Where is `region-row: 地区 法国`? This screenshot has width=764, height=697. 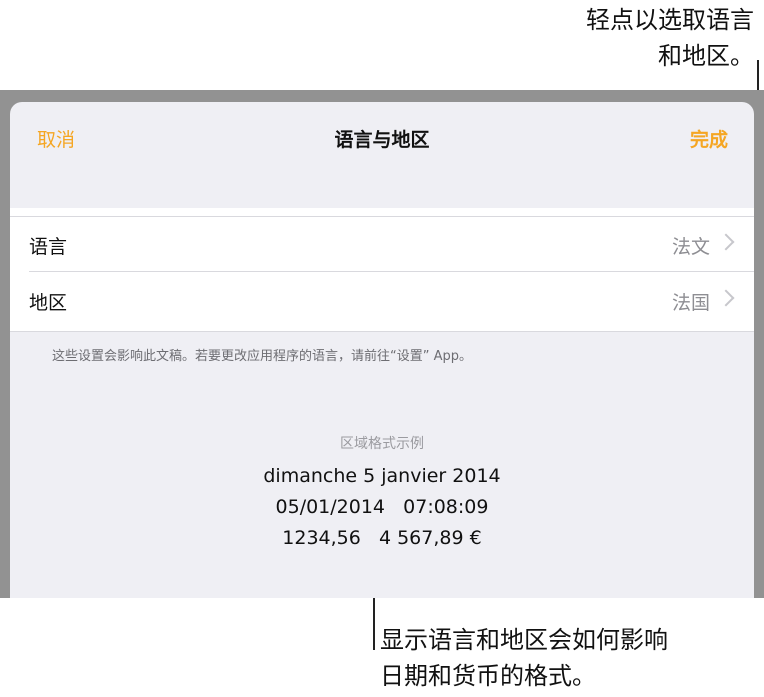
region-row: 地区 法国 is located at coordinates (382, 300).